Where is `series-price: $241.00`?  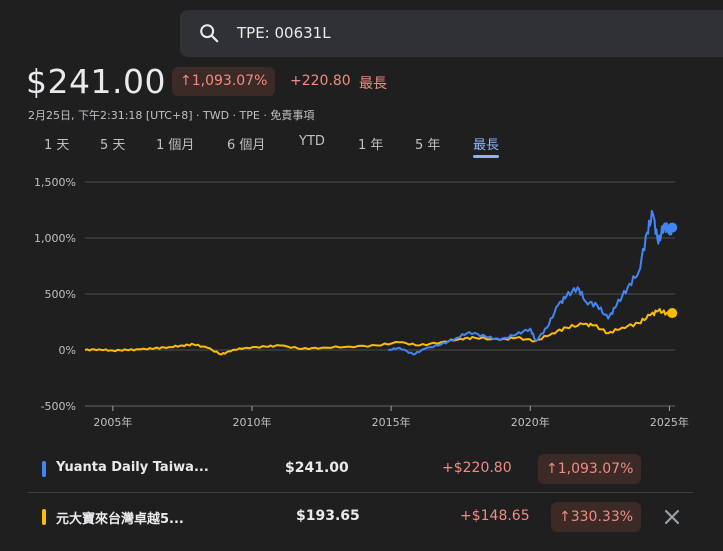 series-price: $241.00 is located at coordinates (317, 468).